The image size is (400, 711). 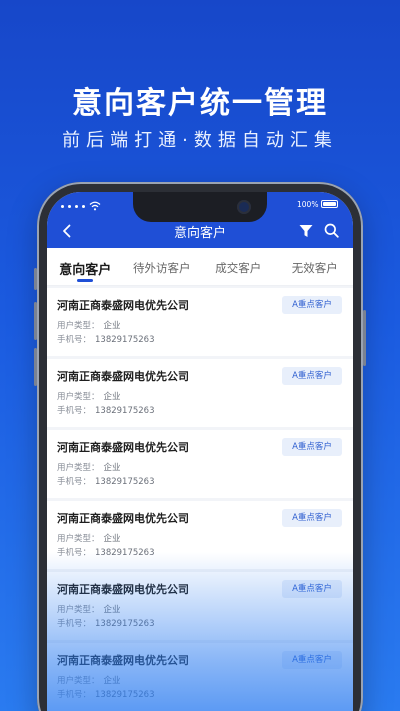 What do you see at coordinates (95, 206) in the screenshot?
I see `wifi-icon` at bounding box center [95, 206].